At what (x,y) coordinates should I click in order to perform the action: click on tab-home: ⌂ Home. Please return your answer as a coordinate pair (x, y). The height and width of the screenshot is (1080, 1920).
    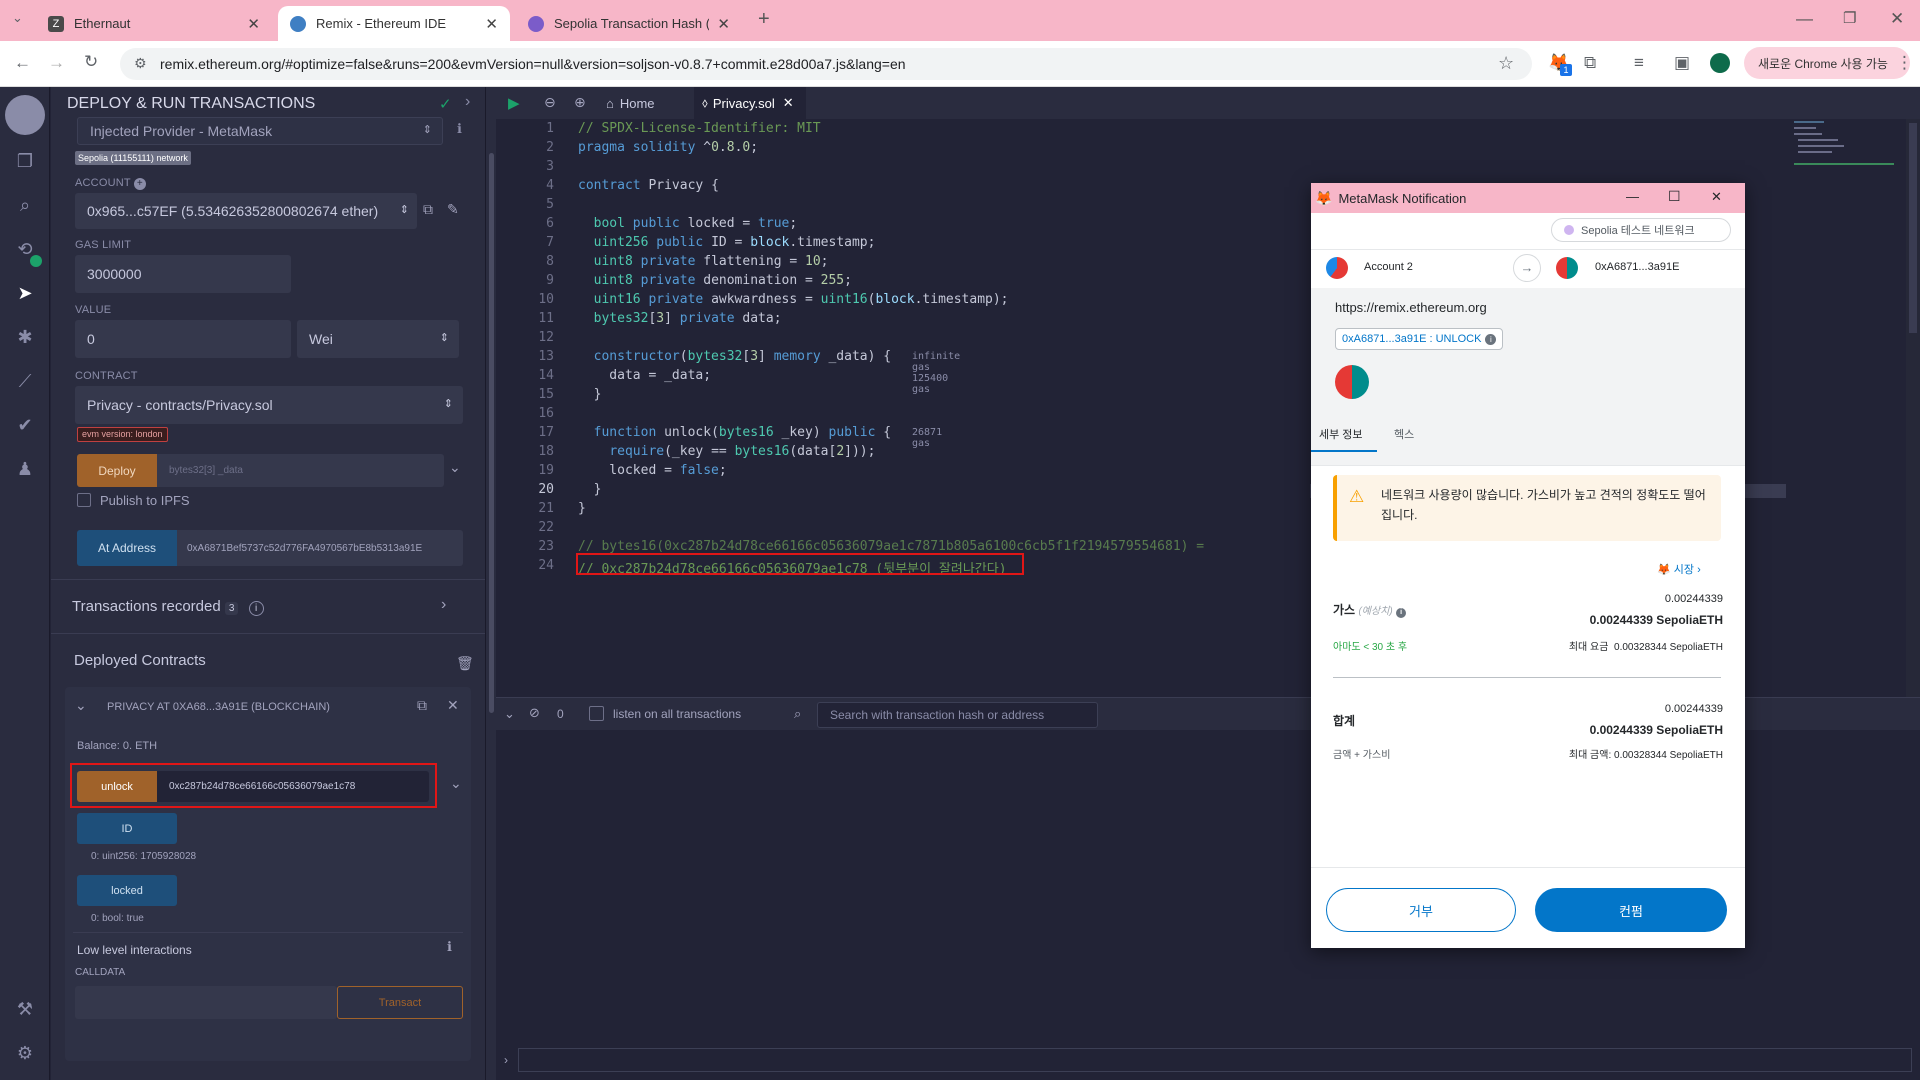
    Looking at the image, I should click on (637, 103).